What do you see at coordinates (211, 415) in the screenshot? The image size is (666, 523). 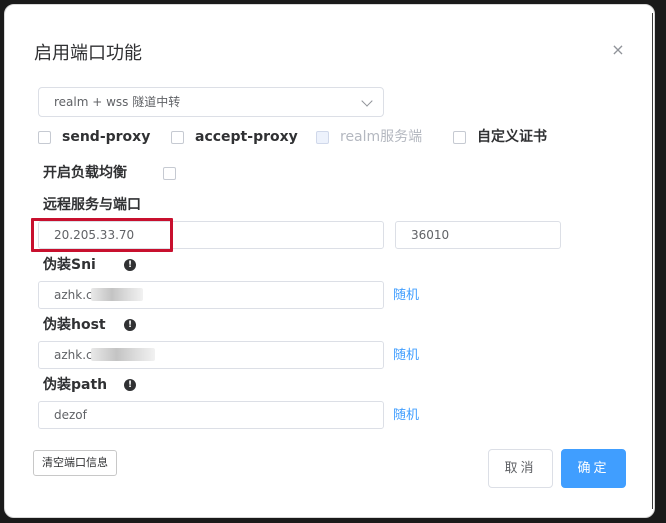 I see `fake-path-input: dezof` at bounding box center [211, 415].